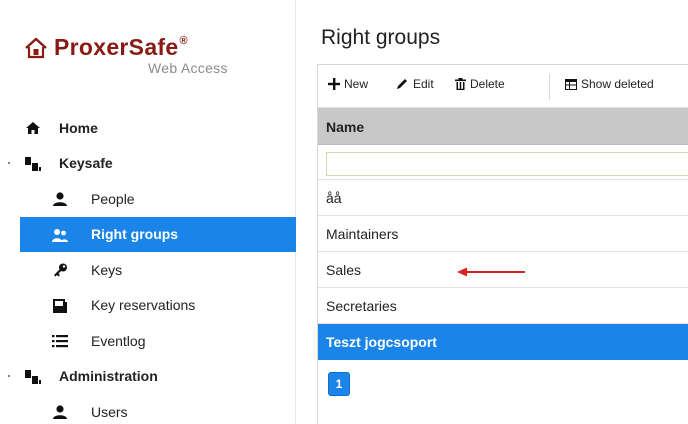  Describe the element at coordinates (423, 84) in the screenshot. I see `edit-button-label: Edit` at that location.